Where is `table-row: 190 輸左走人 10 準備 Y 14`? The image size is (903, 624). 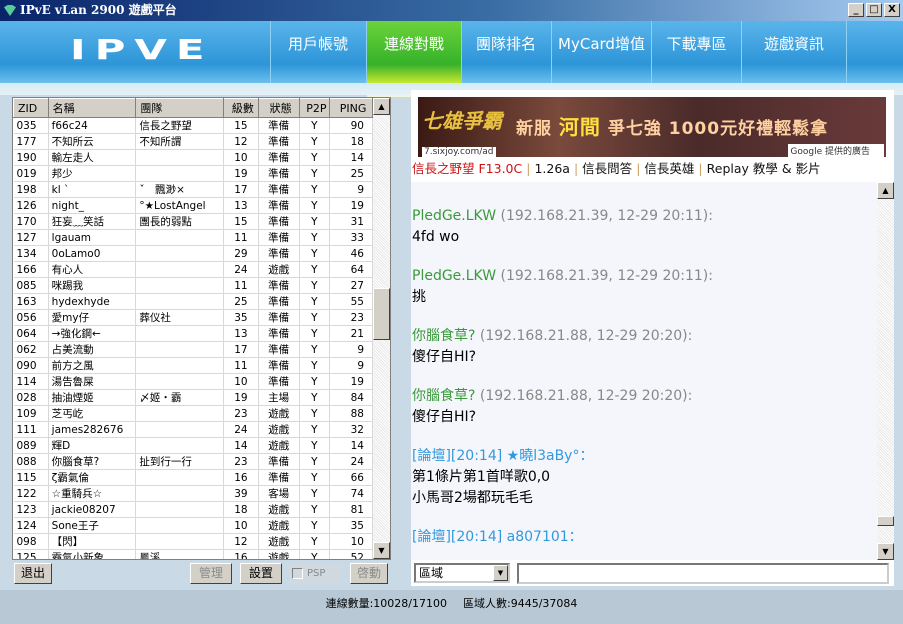 table-row: 190 輸左走人 10 準備 Y 14 is located at coordinates (193, 157).